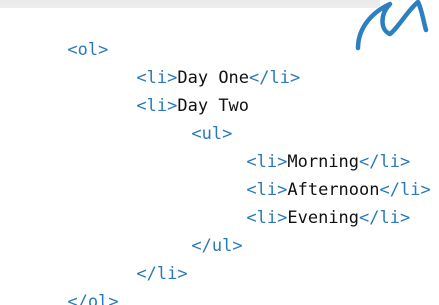  I want to click on code-line-8: </ul>, so click(186, 230).